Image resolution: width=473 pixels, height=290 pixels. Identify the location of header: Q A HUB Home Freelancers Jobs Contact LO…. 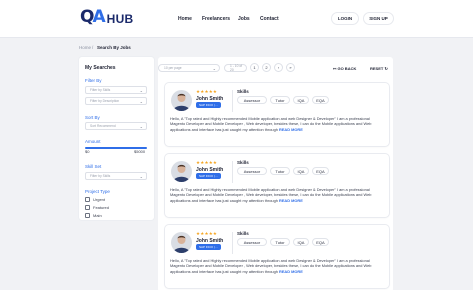
(236, 19).